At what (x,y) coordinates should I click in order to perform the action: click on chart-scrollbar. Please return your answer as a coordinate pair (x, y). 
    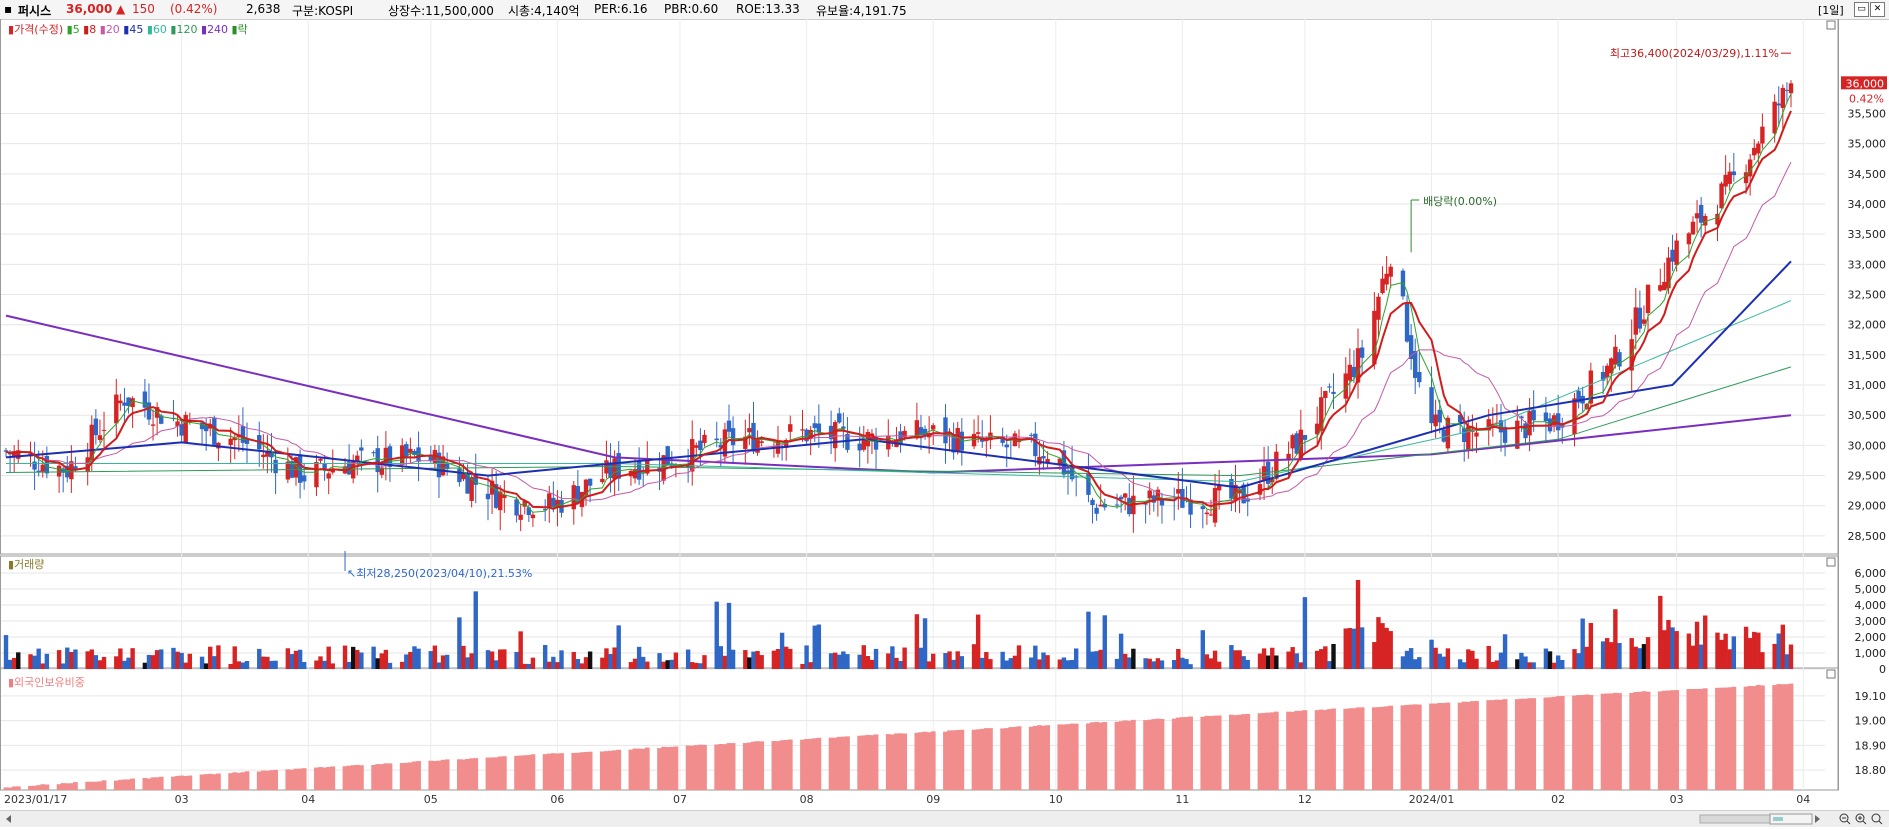
    Looking at the image, I should click on (944, 818).